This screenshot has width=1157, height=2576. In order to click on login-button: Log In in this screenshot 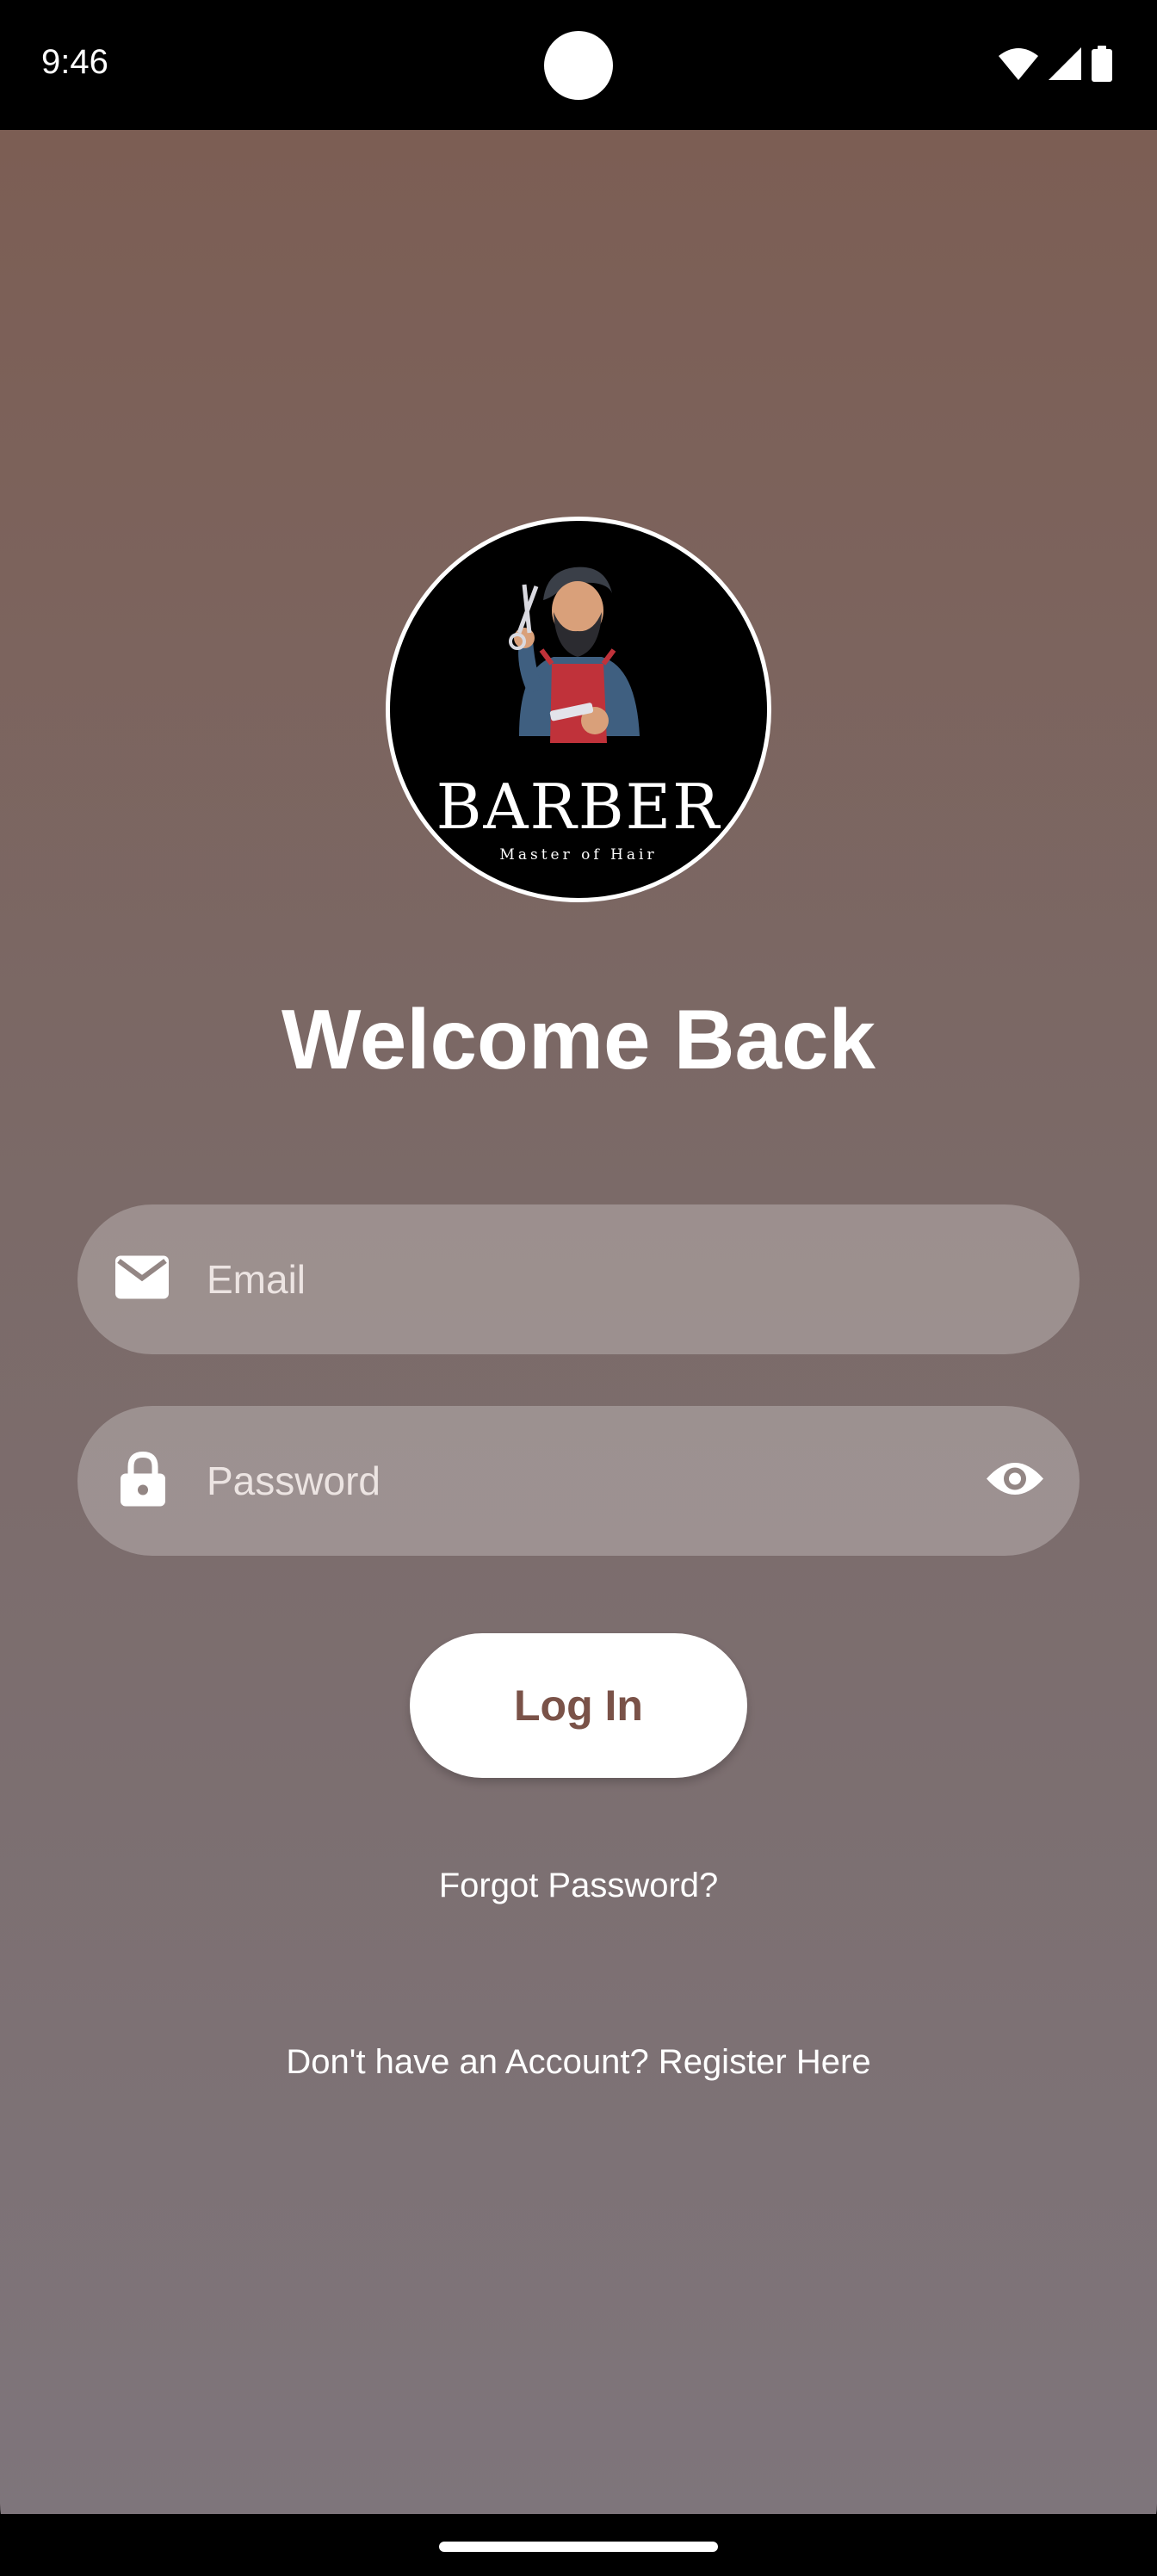, I will do `click(579, 1706)`.